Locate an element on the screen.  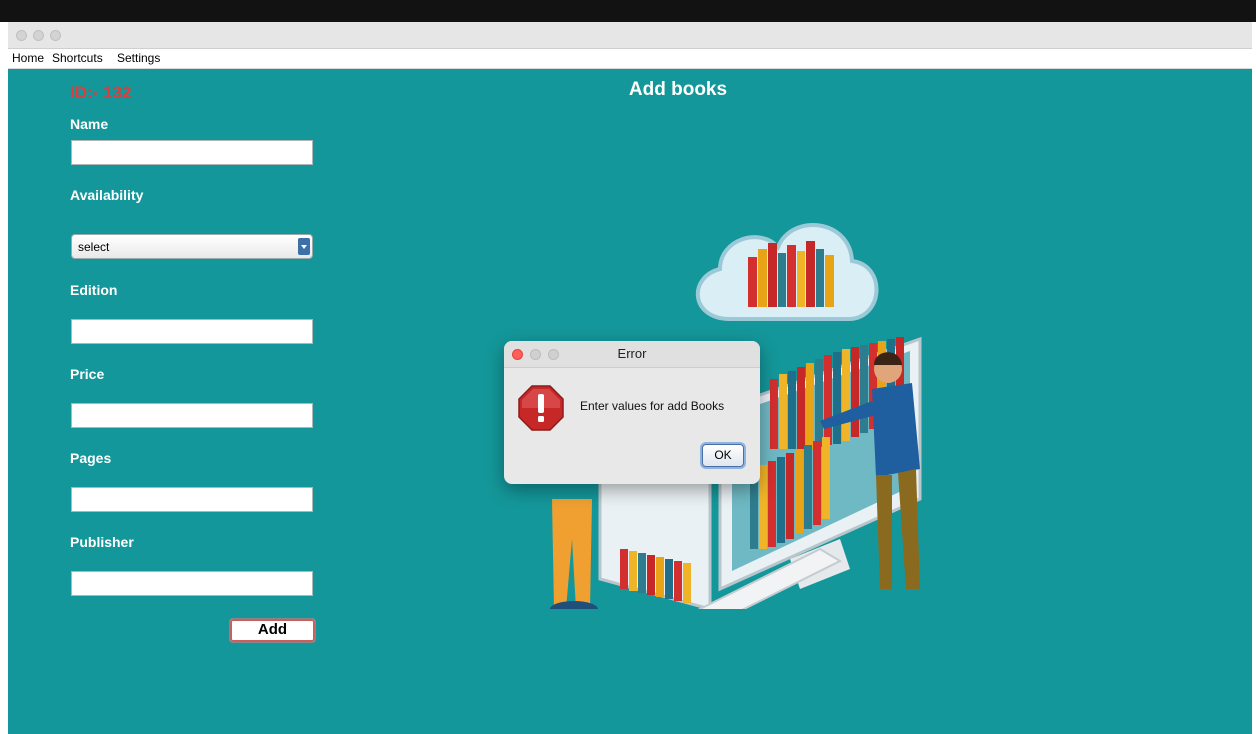
edition-input is located at coordinates (192, 331).